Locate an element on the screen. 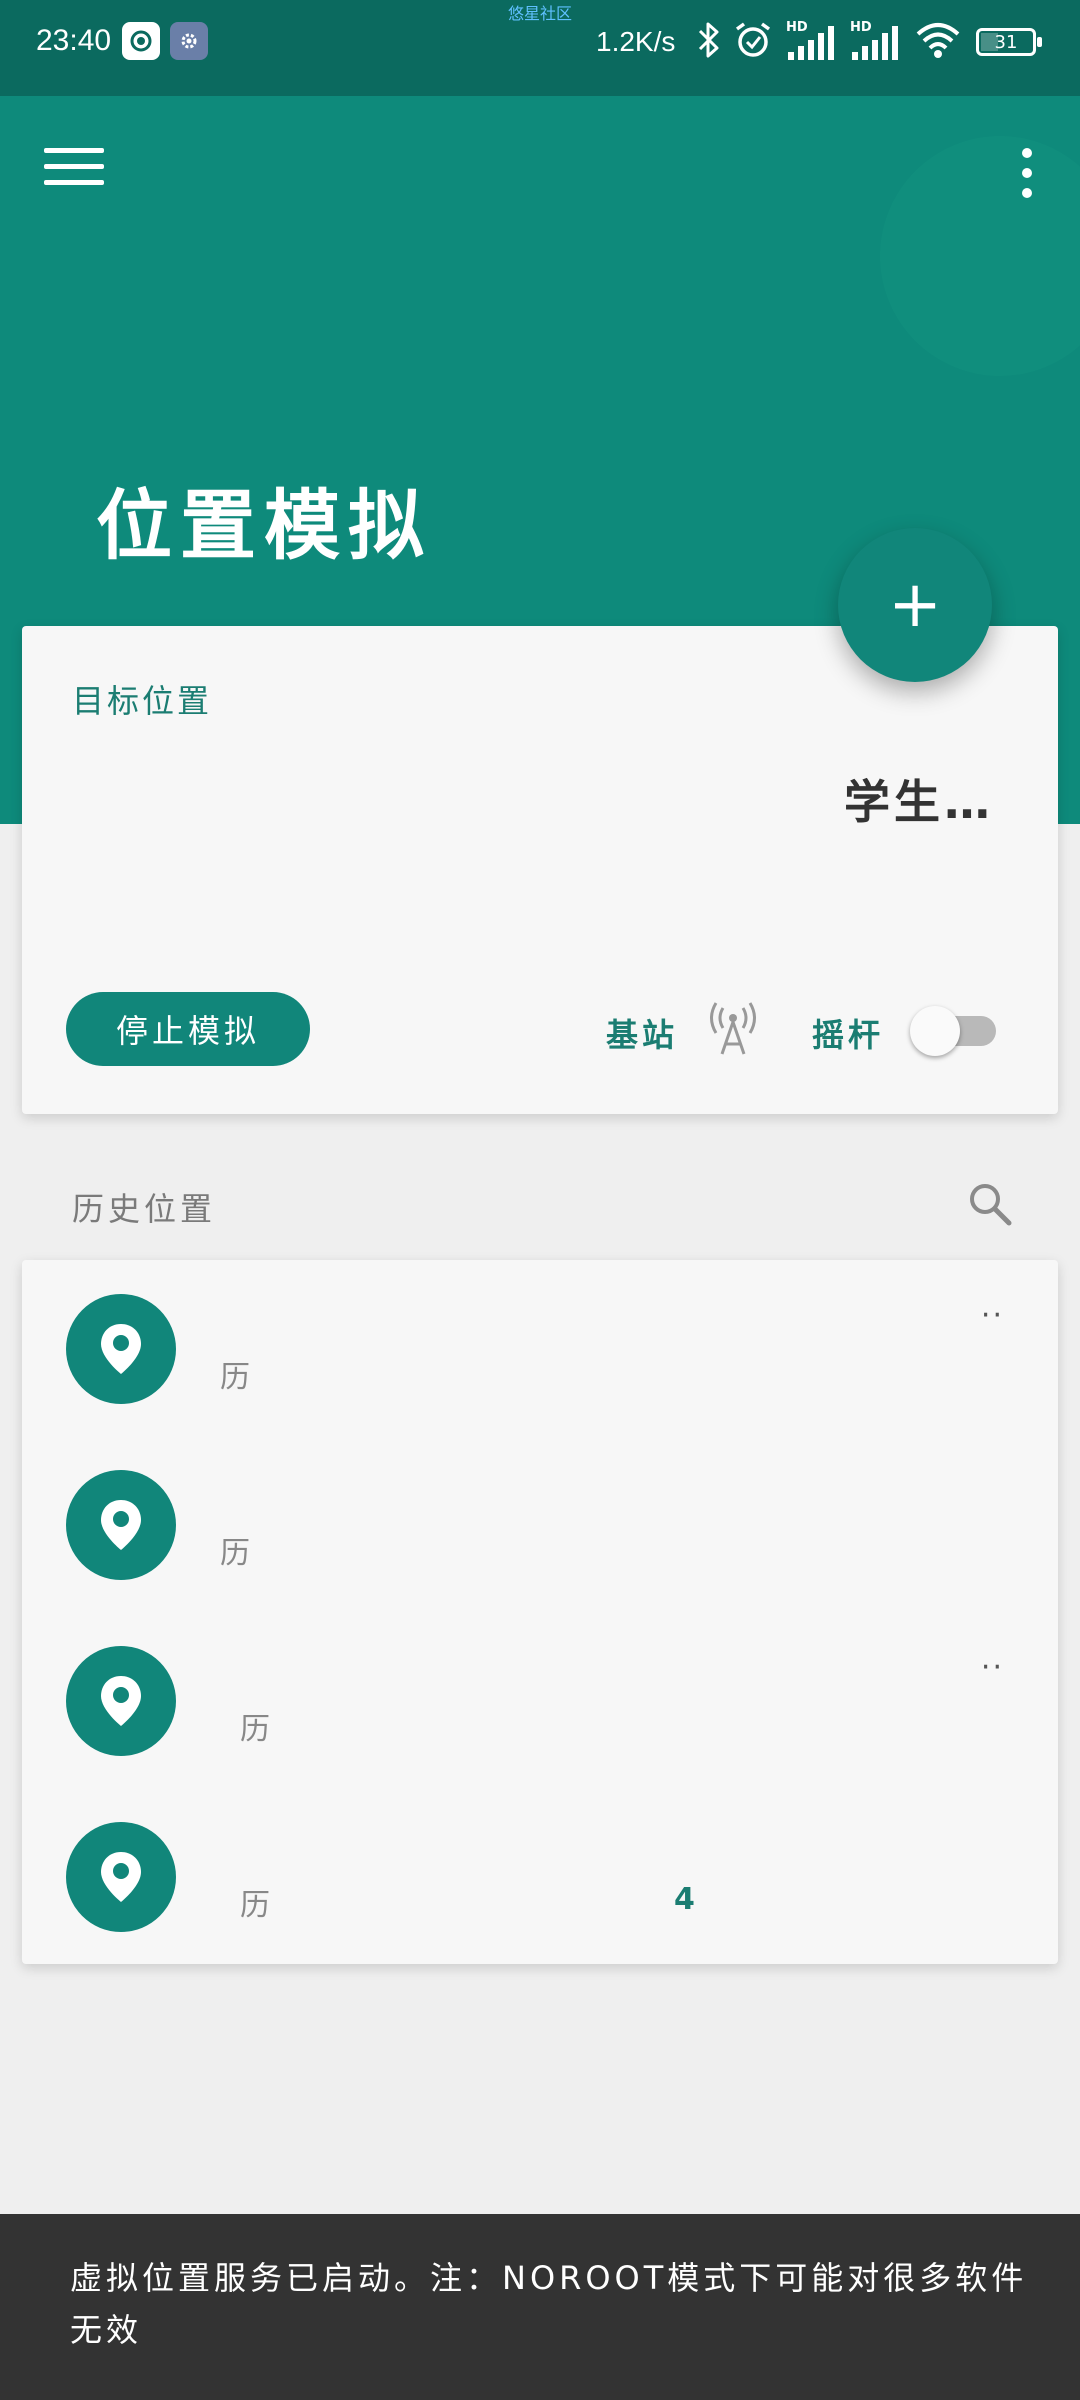 This screenshot has height=2400, width=1080. menu-button is located at coordinates (74, 171).